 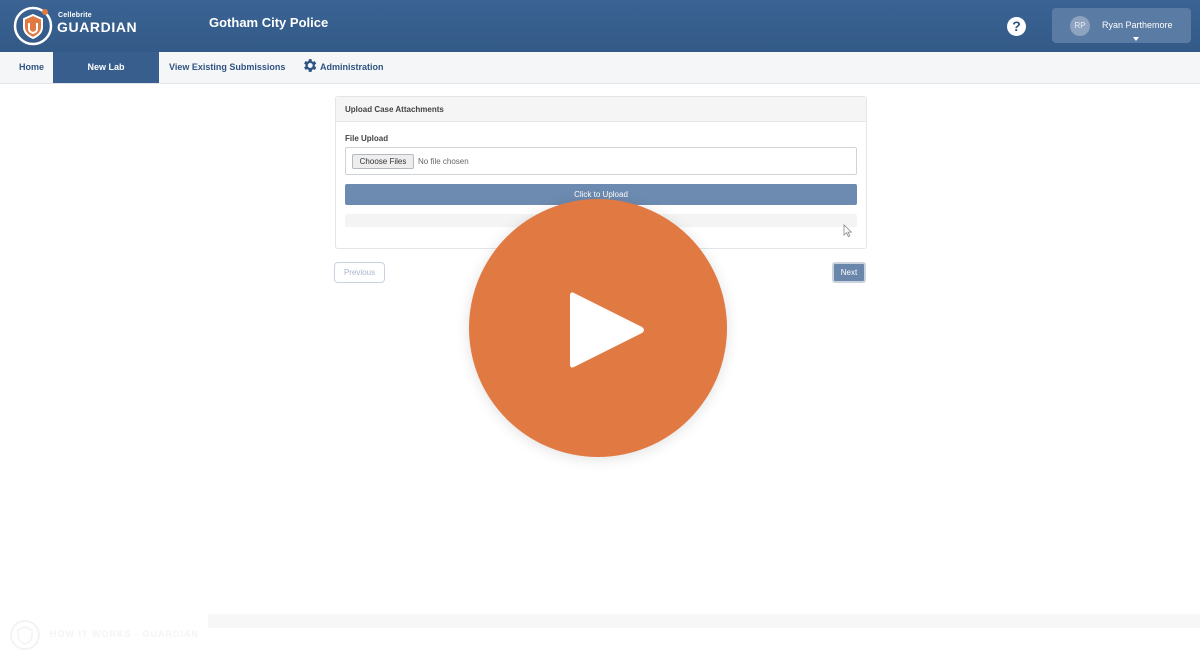 What do you see at coordinates (704, 621) in the screenshot?
I see `bottom-band` at bounding box center [704, 621].